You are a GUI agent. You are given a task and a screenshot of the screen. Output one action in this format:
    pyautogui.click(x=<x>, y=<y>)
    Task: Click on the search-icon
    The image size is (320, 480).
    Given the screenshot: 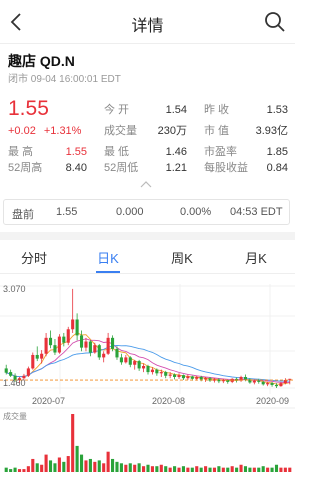 What is the action you would take?
    pyautogui.click(x=275, y=22)
    